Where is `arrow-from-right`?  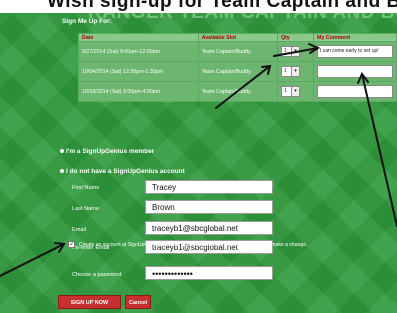 arrow-from-right is located at coordinates (379, 150).